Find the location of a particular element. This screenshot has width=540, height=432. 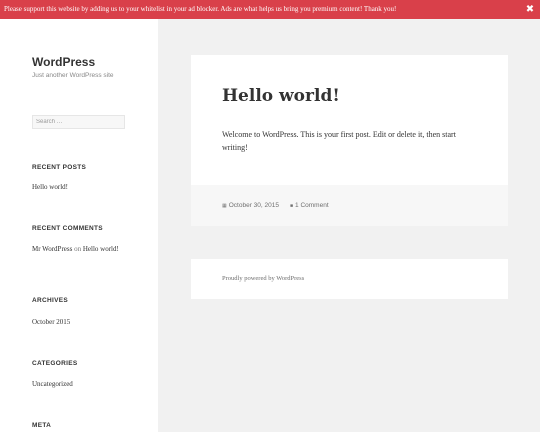

calendar-icon: ▦ is located at coordinates (224, 206).